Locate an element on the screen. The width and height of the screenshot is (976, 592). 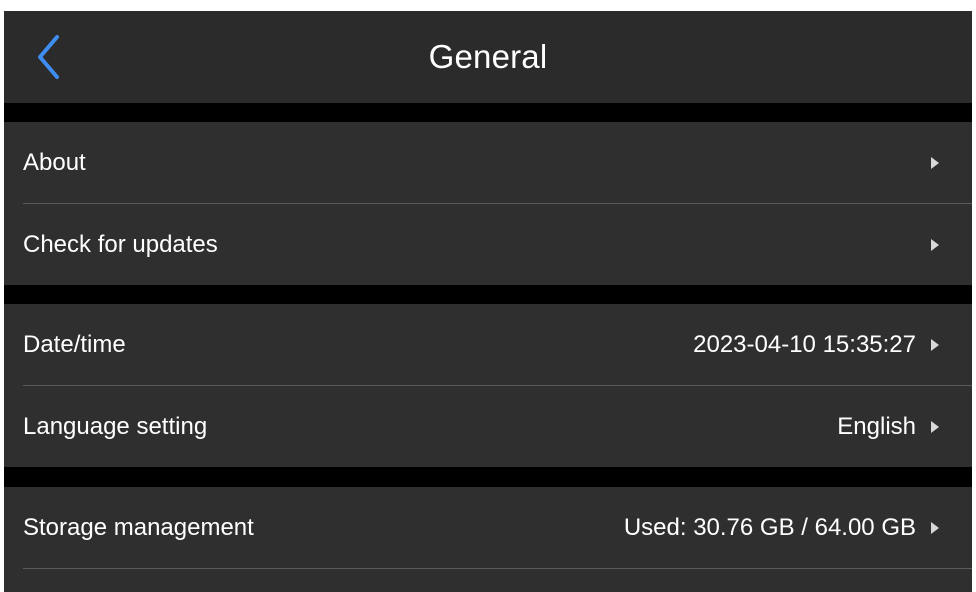
row-check-for-updates: Check for updates is located at coordinates (488, 244).